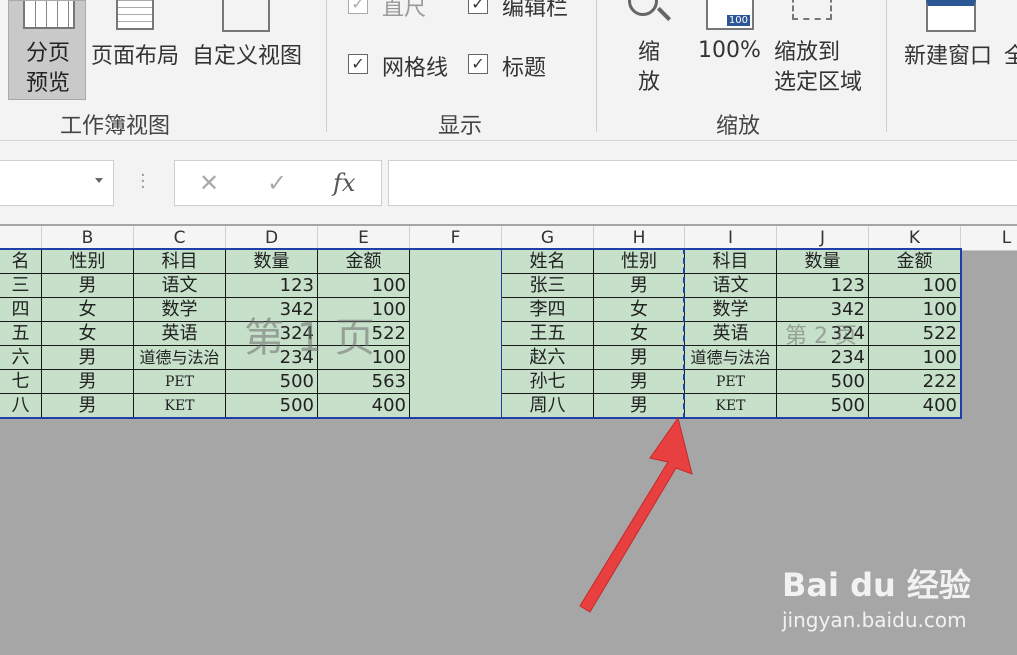 Image resolution: width=1017 pixels, height=655 pixels. What do you see at coordinates (358, 64) in the screenshot?
I see `gridlines-checkbox: ✓` at bounding box center [358, 64].